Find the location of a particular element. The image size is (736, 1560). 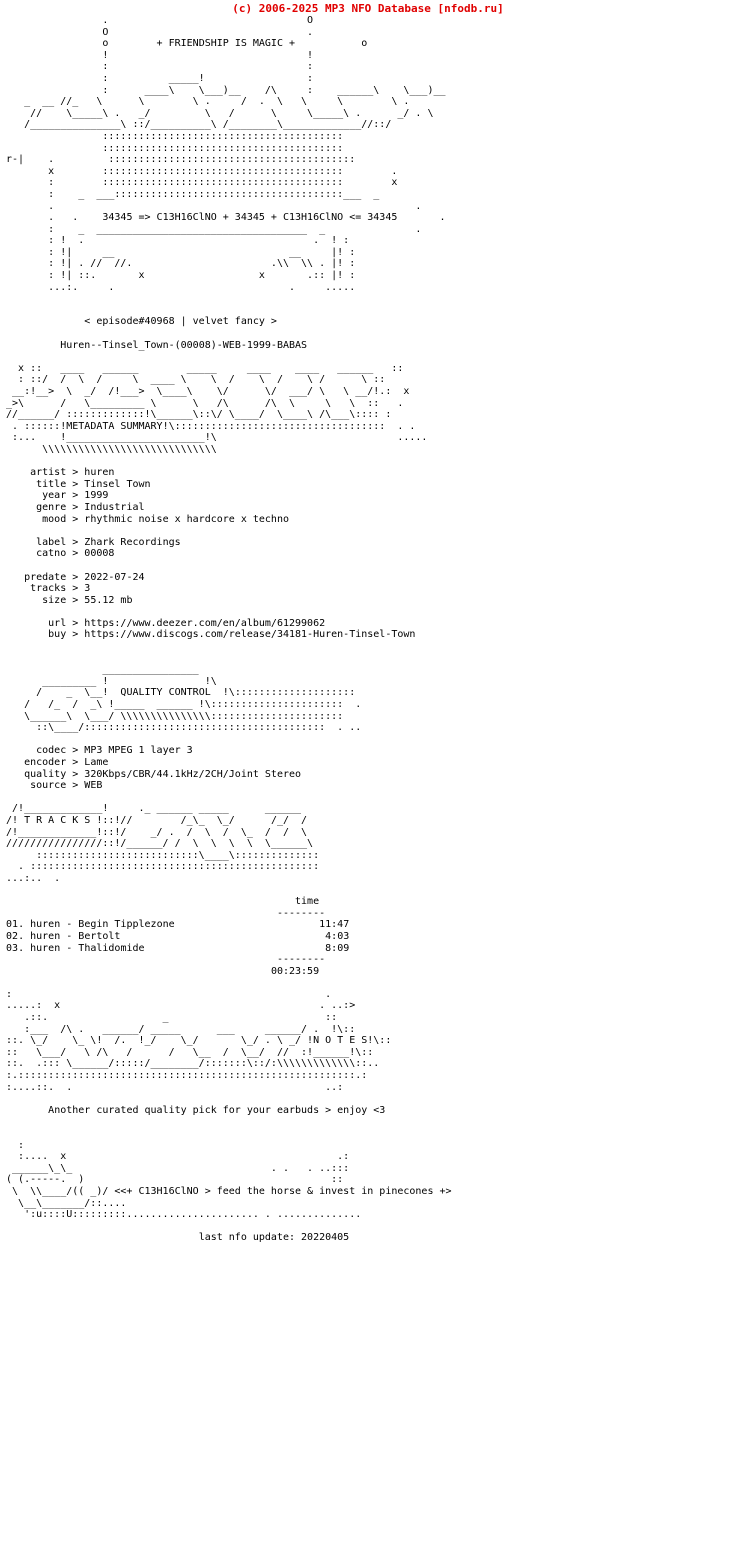

field-codec-value: MP3 MPEG 1 layer 3 is located at coordinates (138, 751).